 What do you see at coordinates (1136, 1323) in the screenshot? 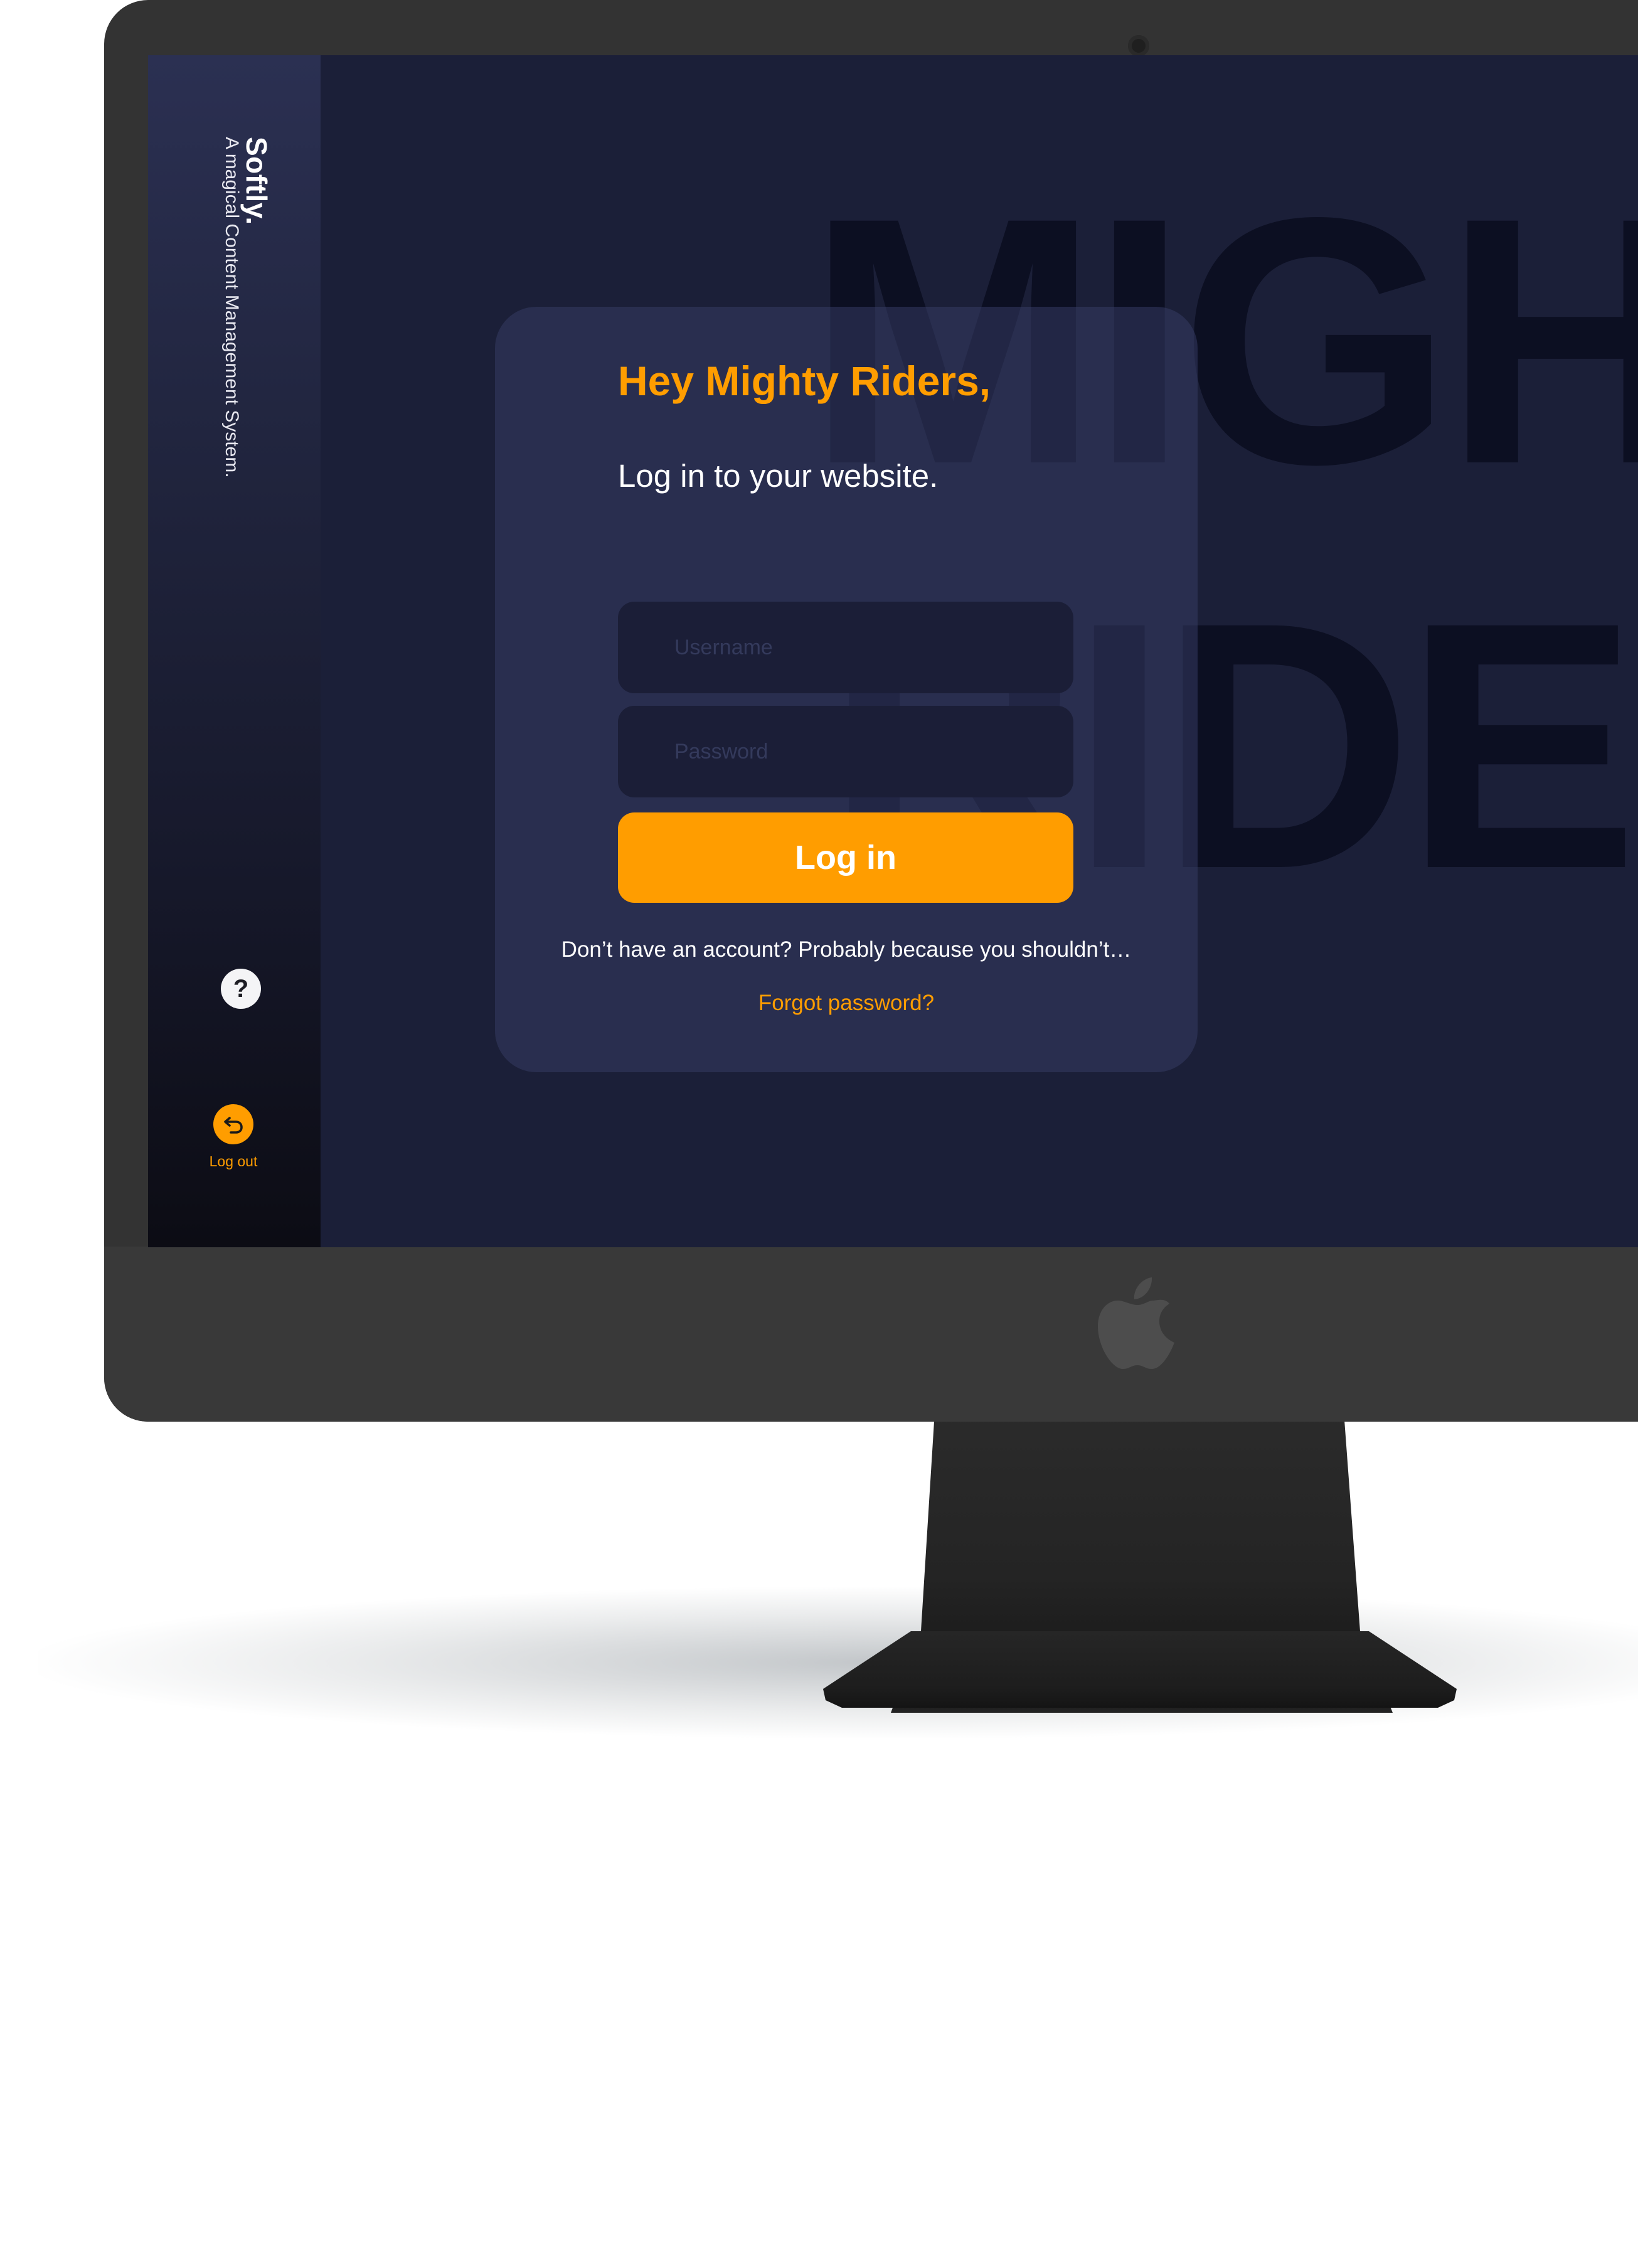
I see `apple-logo-icon` at bounding box center [1136, 1323].